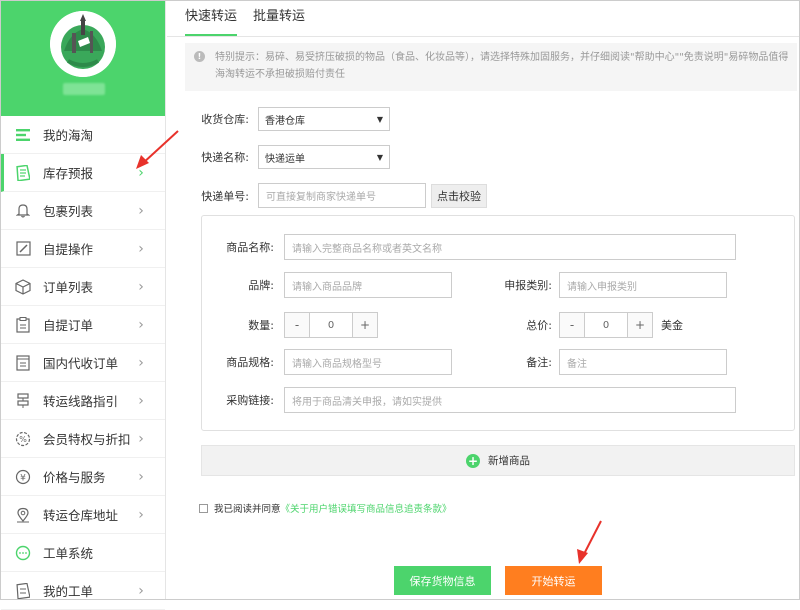 The height and width of the screenshot is (610, 800). Describe the element at coordinates (510, 247) in the screenshot. I see `product-name-input: 请输入完整商品名称或者英文名称` at that location.